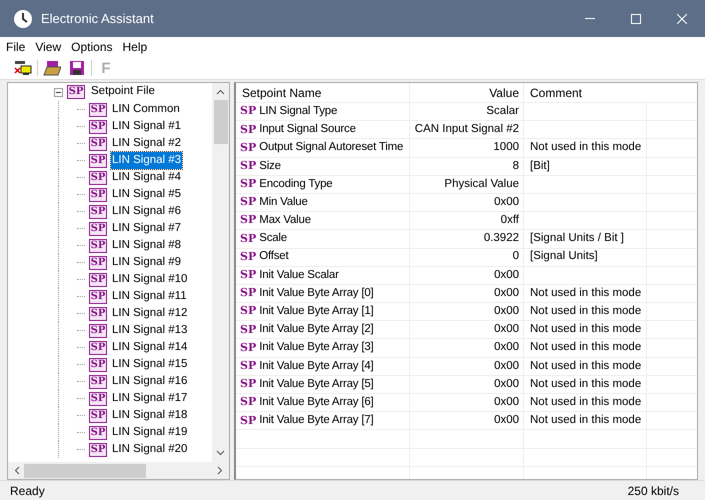  I want to click on tree-item: LIN Common, so click(146, 109).